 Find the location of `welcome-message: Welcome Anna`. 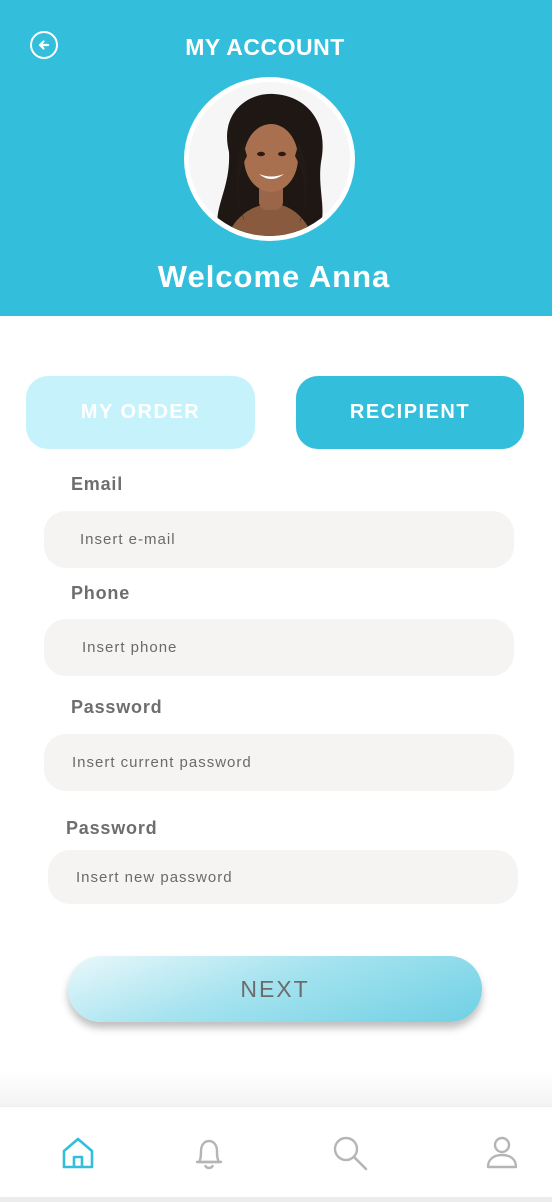

welcome-message: Welcome Anna is located at coordinates (274, 276).